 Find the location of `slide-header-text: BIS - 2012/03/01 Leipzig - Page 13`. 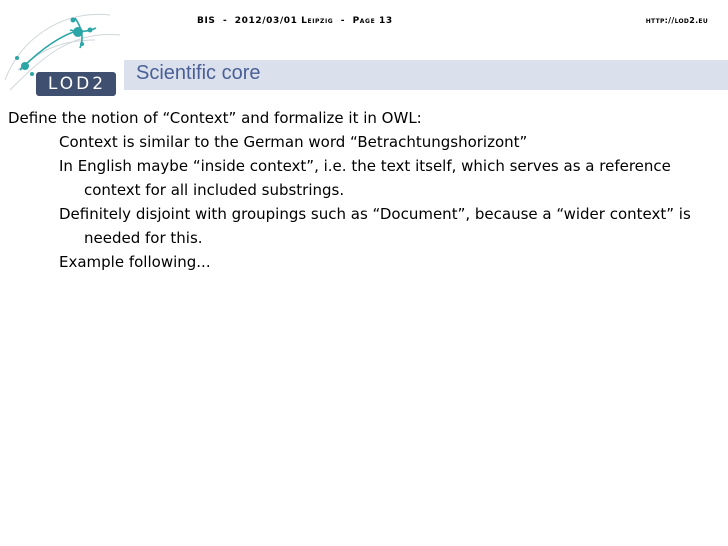

slide-header-text: BIS - 2012/03/01 Leipzig - Page 13 is located at coordinates (295, 21).